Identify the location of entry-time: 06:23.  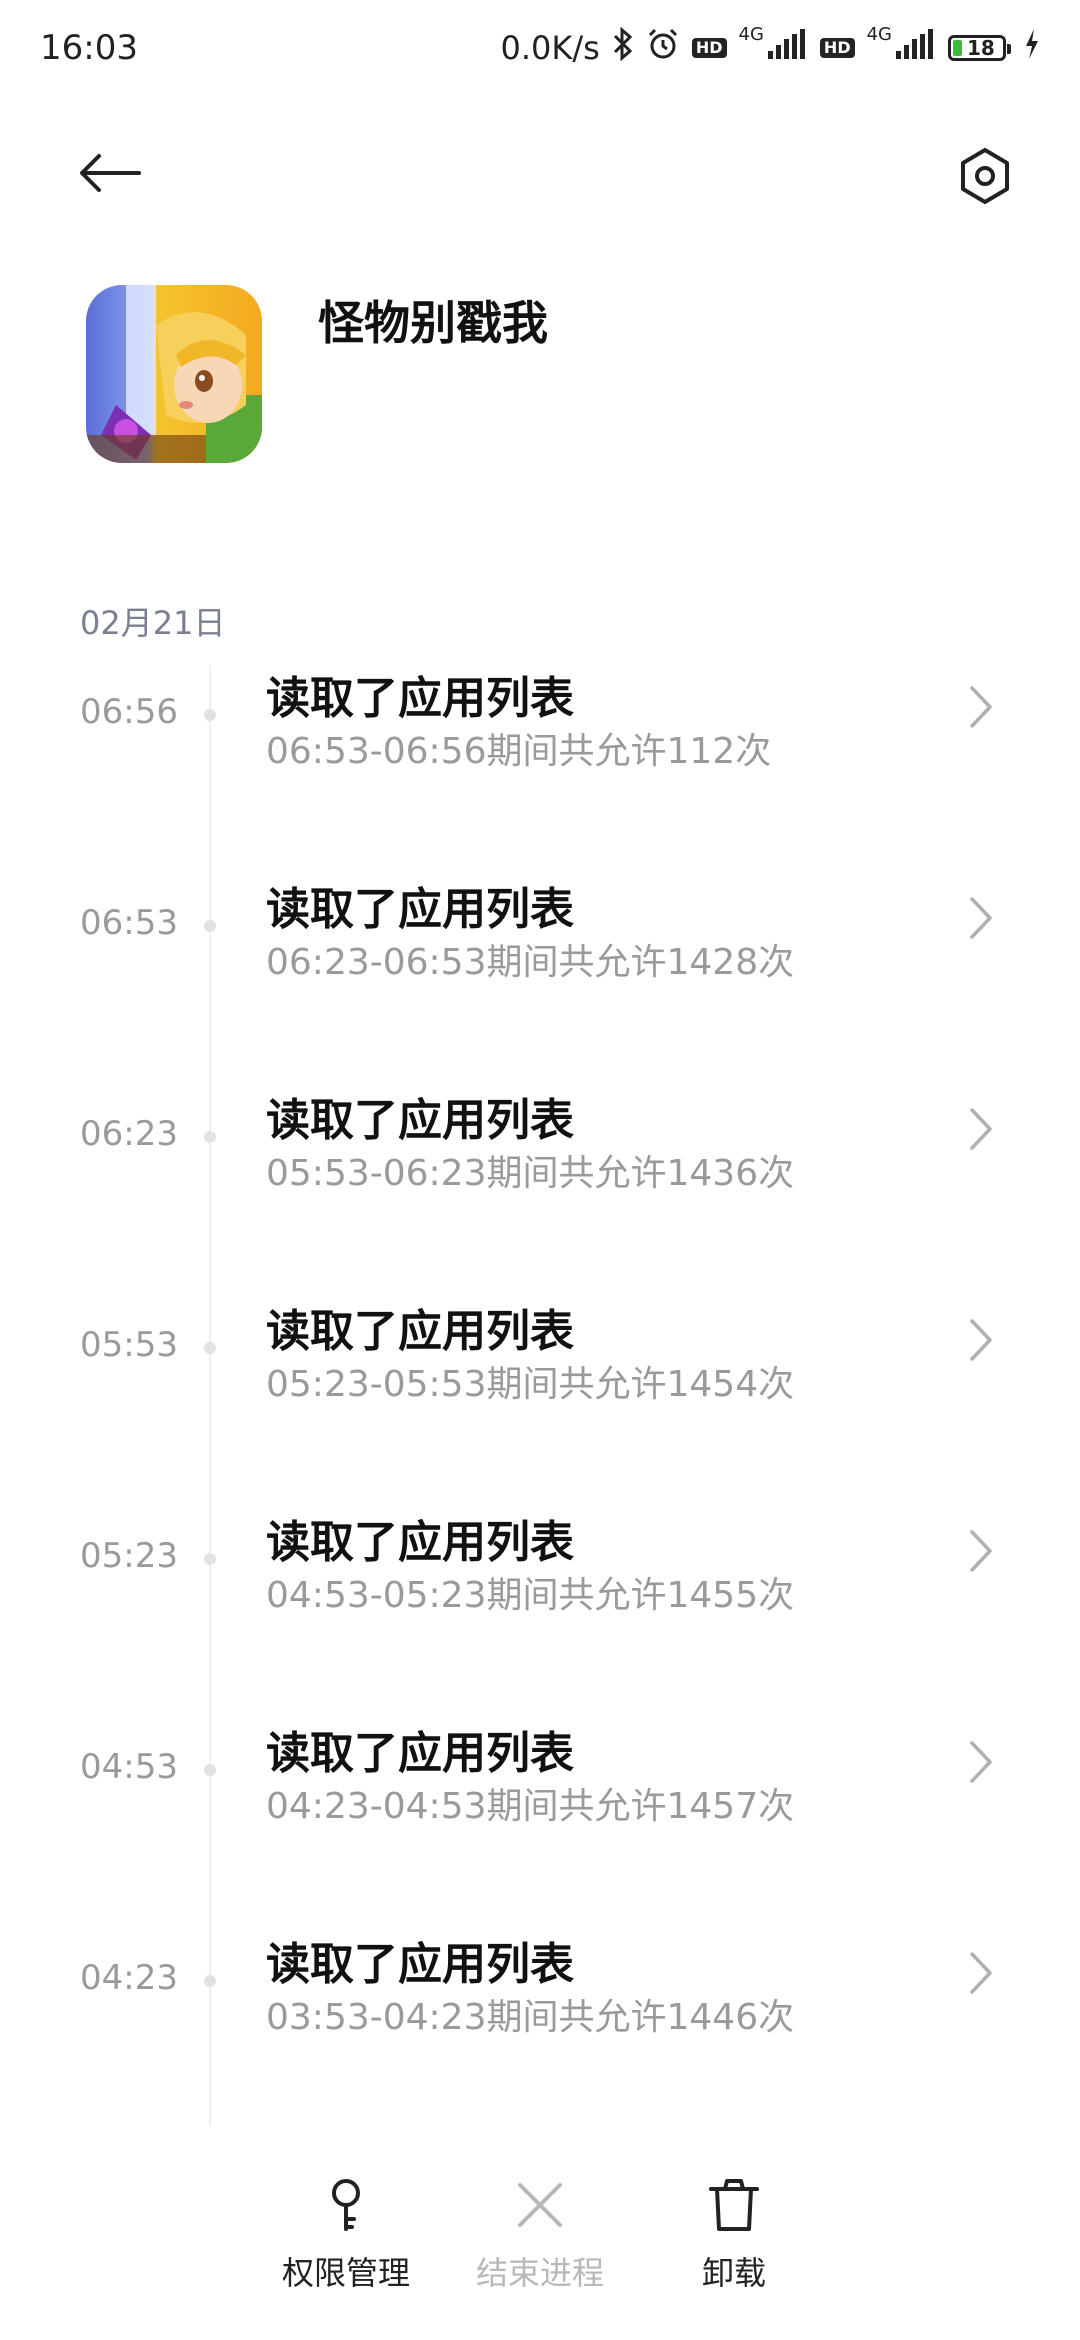
(129, 1134).